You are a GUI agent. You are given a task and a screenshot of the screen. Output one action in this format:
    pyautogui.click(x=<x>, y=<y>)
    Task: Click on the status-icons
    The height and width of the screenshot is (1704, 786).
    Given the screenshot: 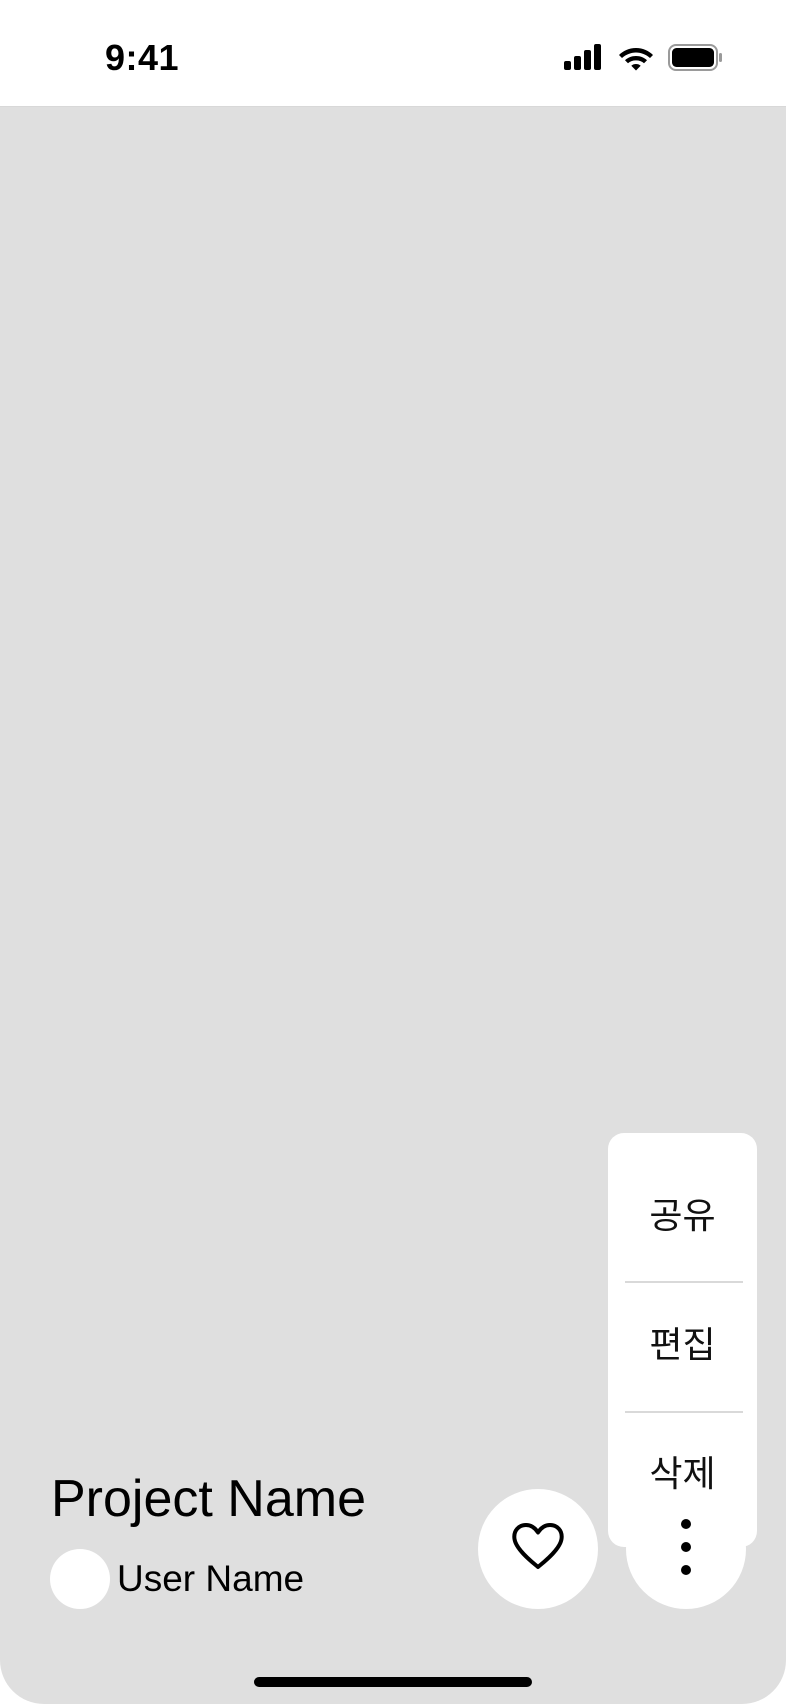 What is the action you would take?
    pyautogui.click(x=643, y=59)
    